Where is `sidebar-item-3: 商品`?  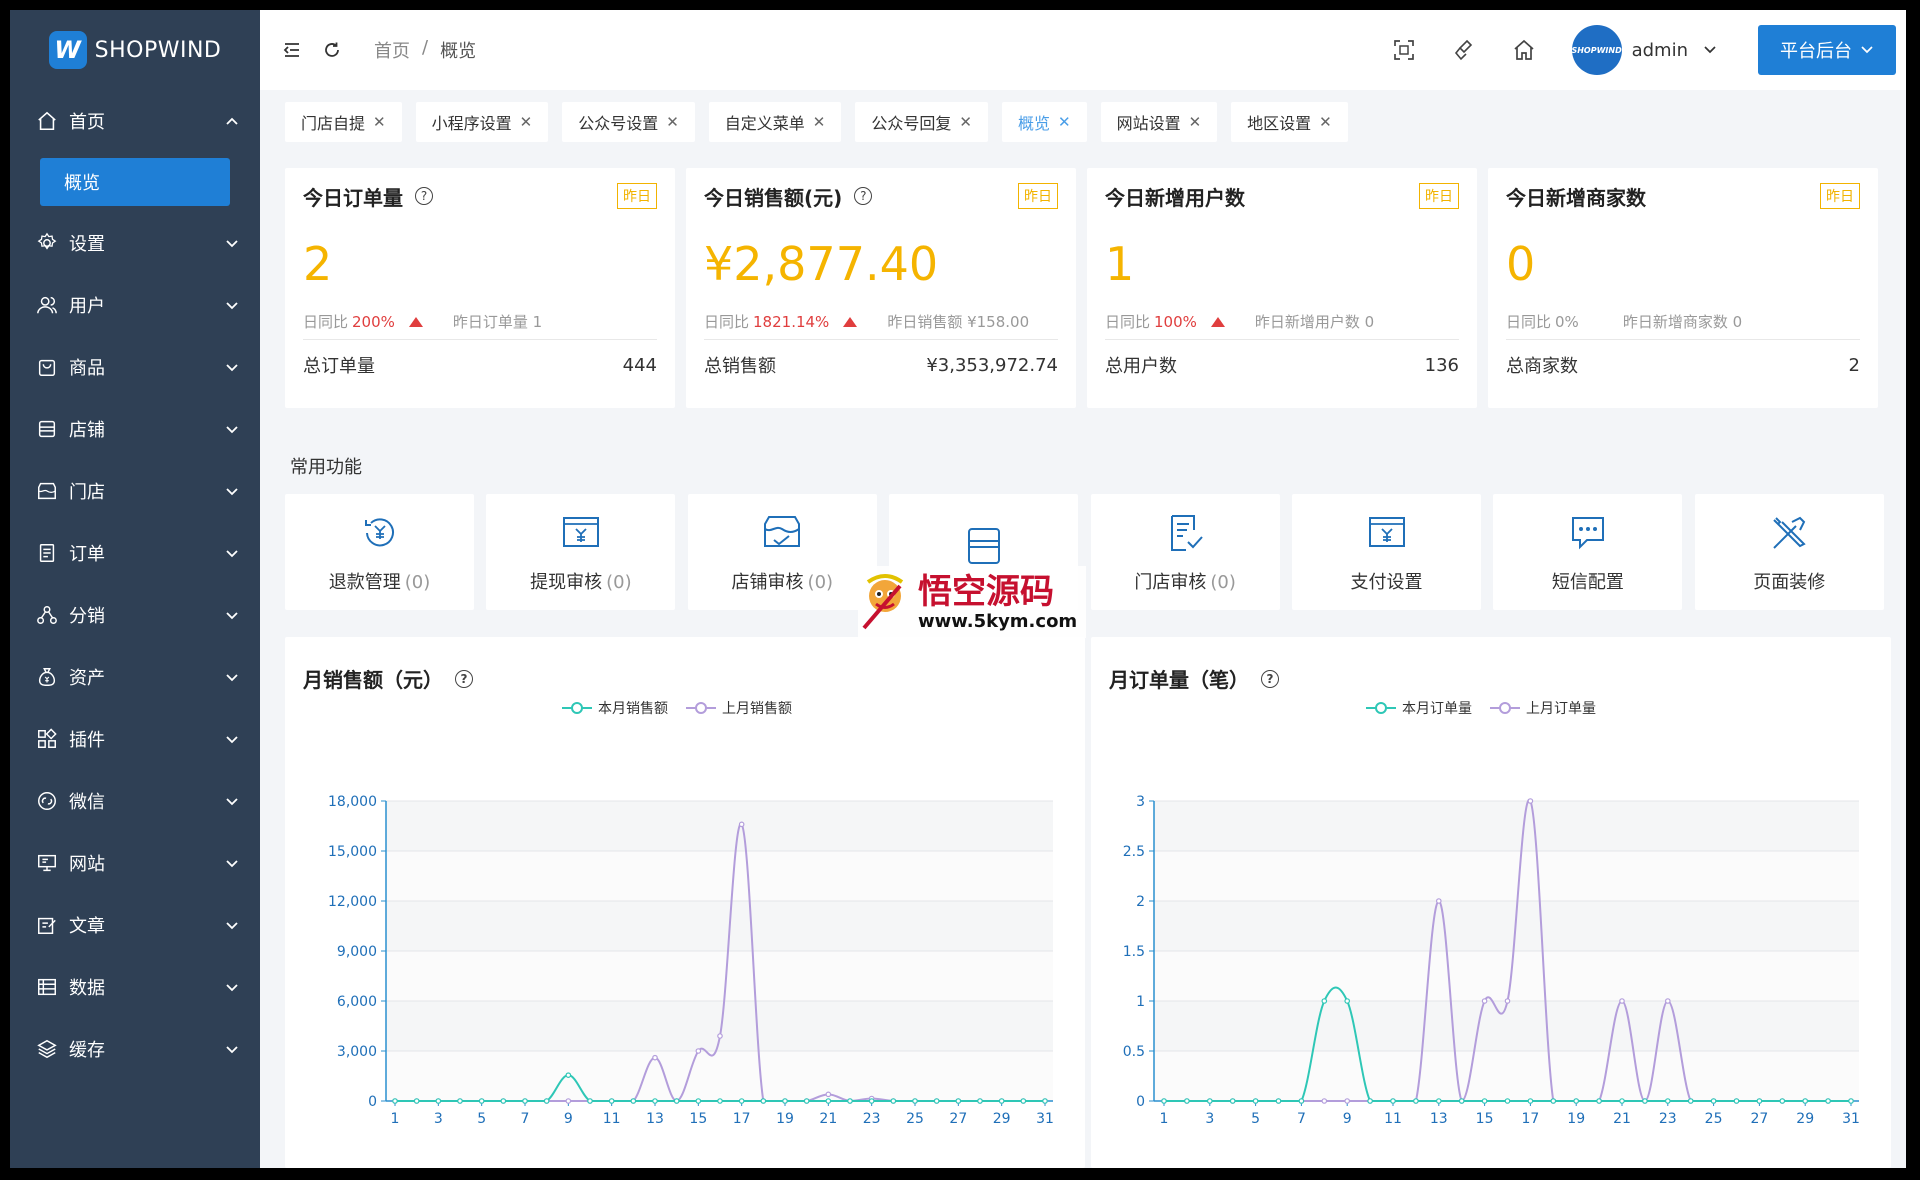
sidebar-item-3: 商品 is located at coordinates (135, 367).